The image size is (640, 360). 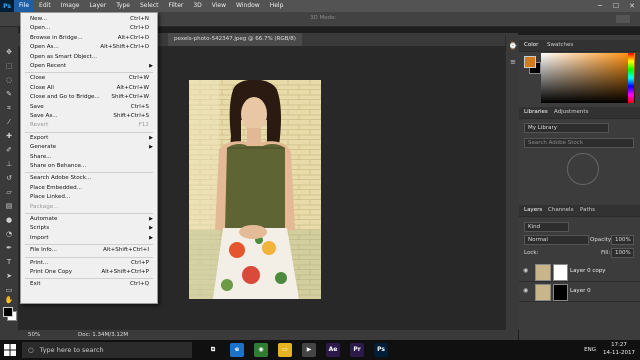 I want to click on marquee-tool-icon: ⬚, so click(x=9, y=66).